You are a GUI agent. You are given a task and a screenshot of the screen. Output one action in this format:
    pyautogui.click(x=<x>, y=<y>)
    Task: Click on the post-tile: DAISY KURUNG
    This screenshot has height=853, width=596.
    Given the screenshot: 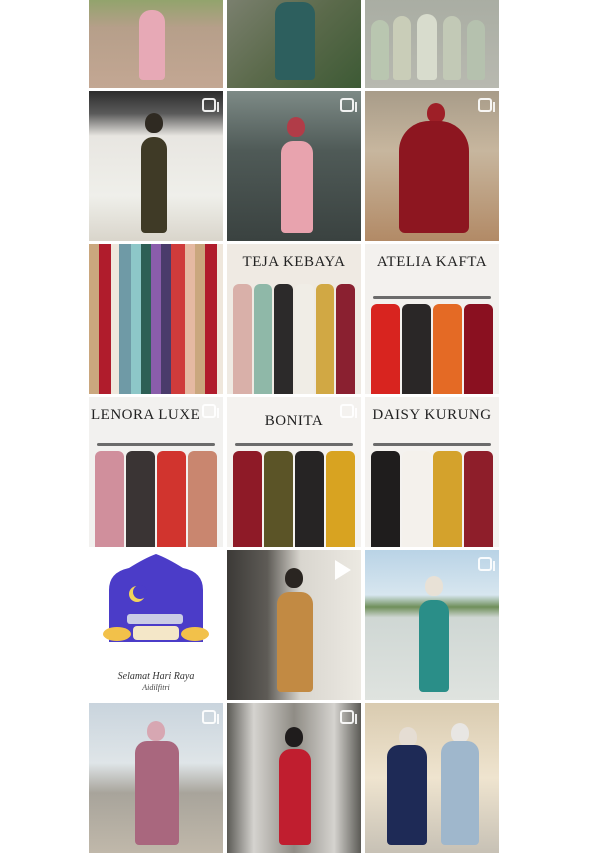 What is the action you would take?
    pyautogui.click(x=432, y=472)
    